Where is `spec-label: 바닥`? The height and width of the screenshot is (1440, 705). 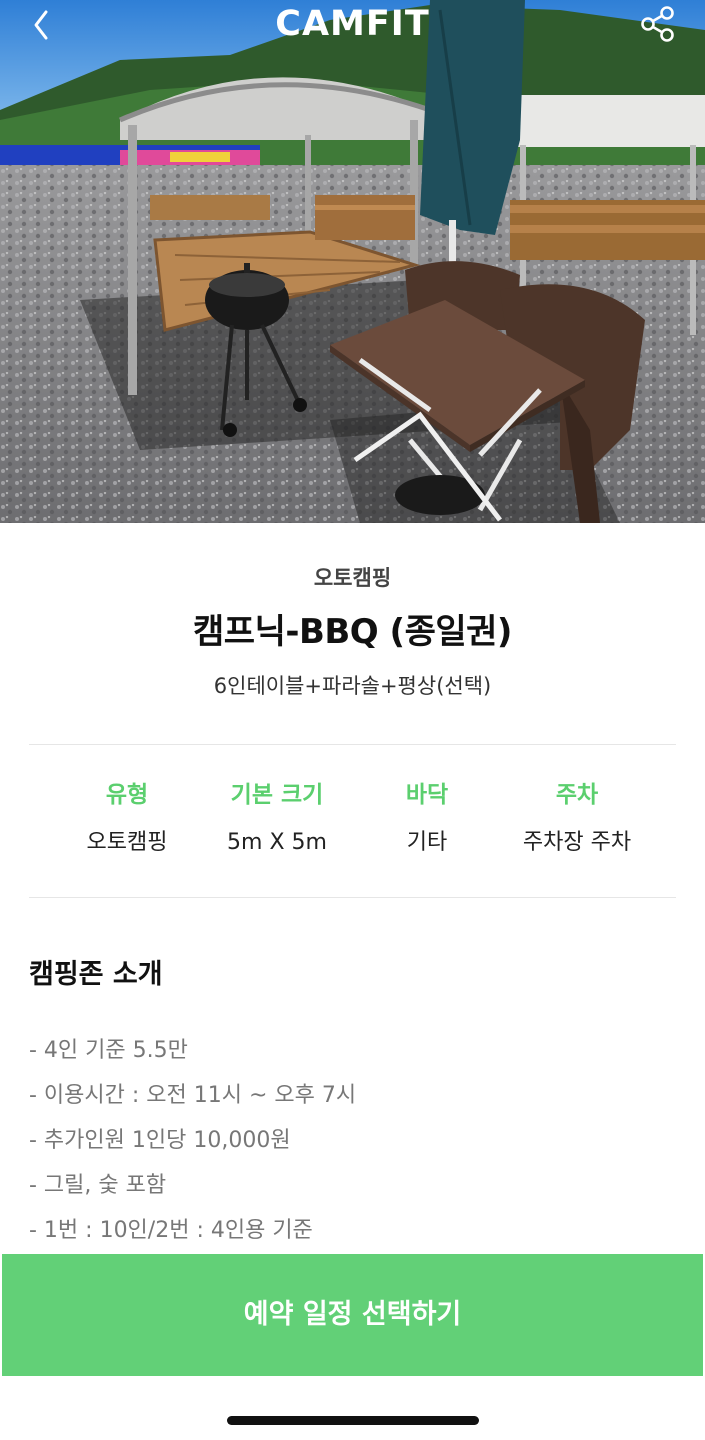
spec-label: 바닥 is located at coordinates (427, 795).